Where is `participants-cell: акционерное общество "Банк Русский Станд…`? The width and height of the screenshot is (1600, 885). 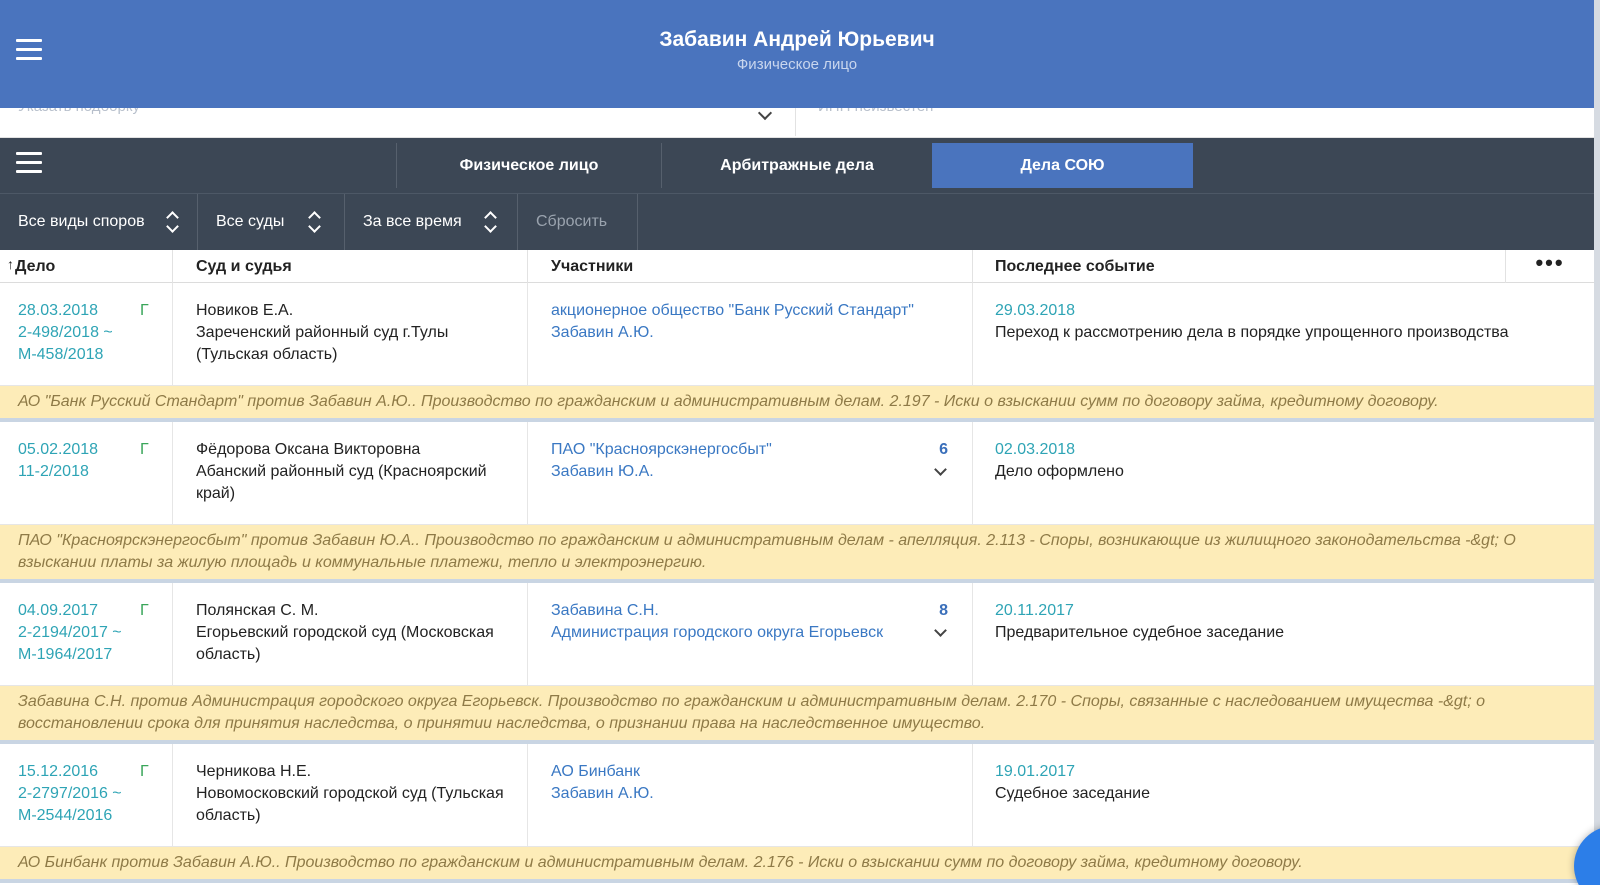
participants-cell: акционерное общество "Банк Русский Станд… is located at coordinates (750, 334).